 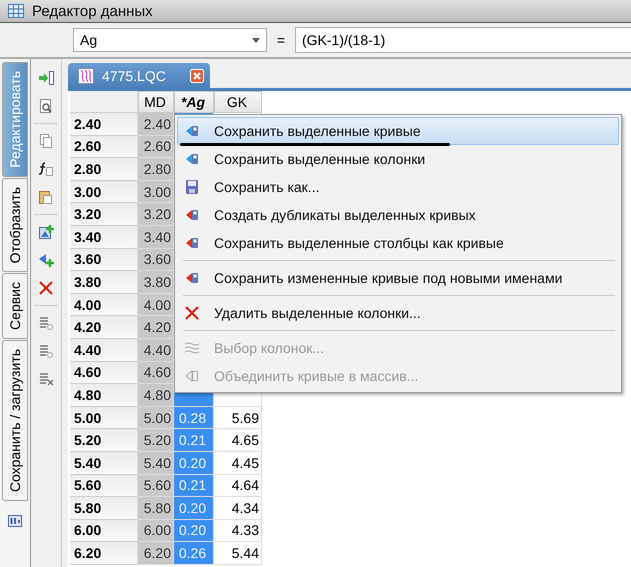 I want to click on side-tab: Сохранить / загрузить, so click(x=15, y=421).